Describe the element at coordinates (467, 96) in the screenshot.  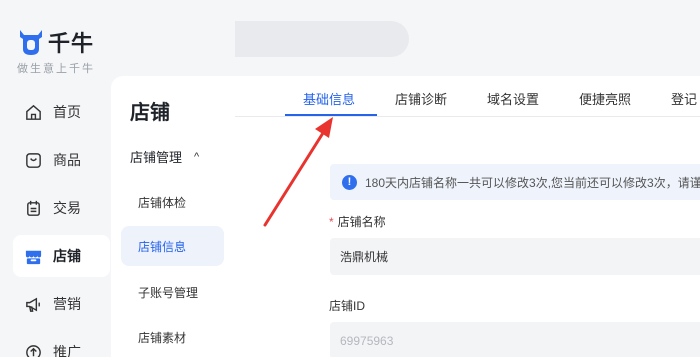
I see `tab-bar: 基础信息 店铺诊断 域名设置 便捷亮照 登记` at that location.